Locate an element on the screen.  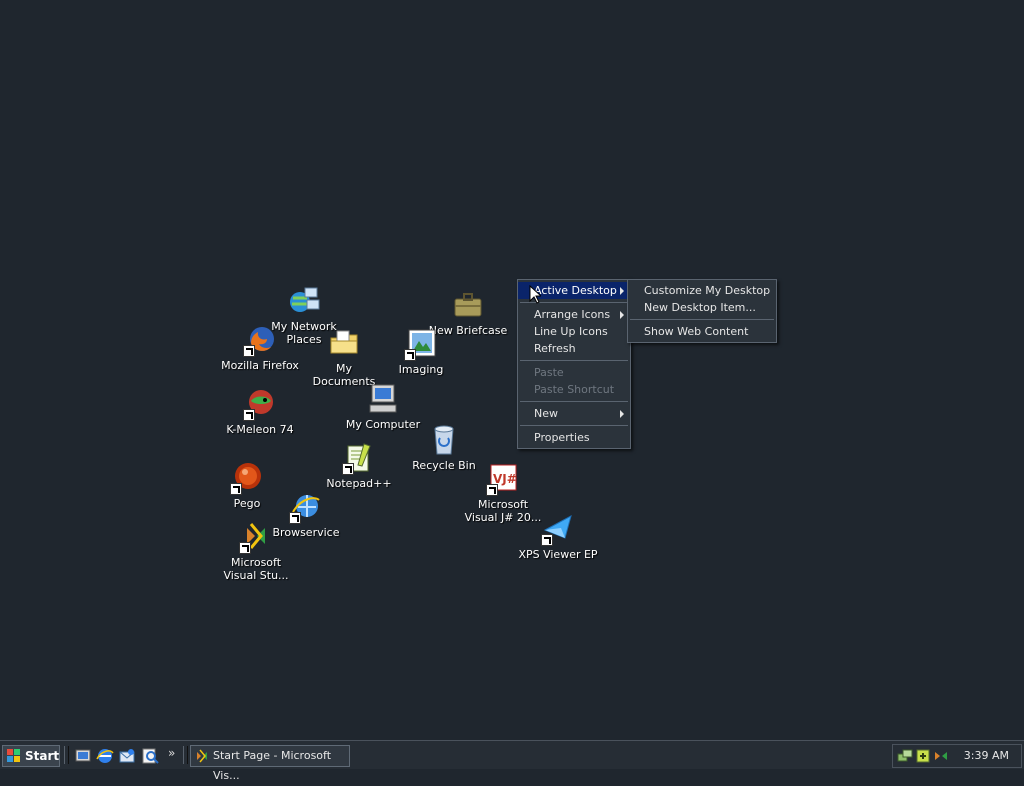
desktop-icon-label: K-Meleon 74 is located at coordinates (260, 429).